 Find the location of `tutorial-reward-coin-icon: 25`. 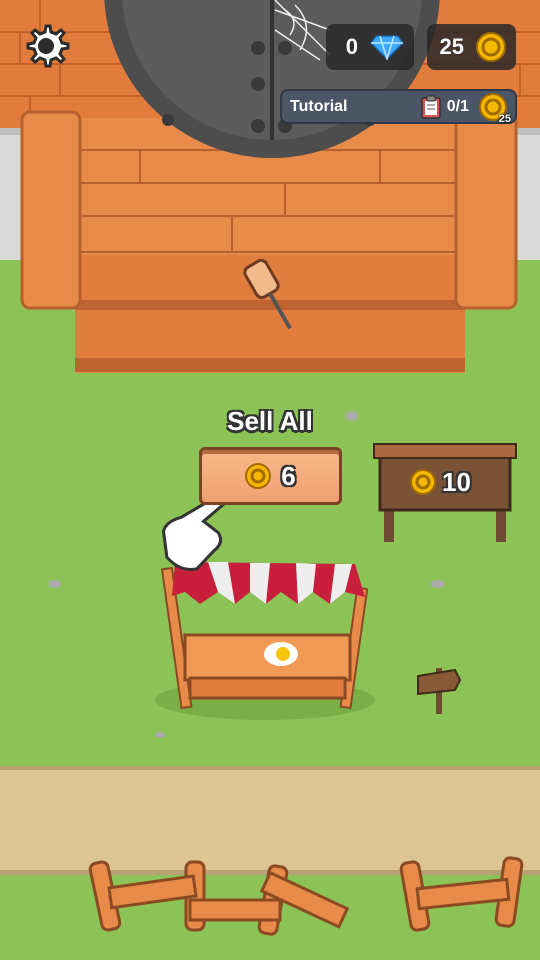

tutorial-reward-coin-icon: 25 is located at coordinates (495, 108).